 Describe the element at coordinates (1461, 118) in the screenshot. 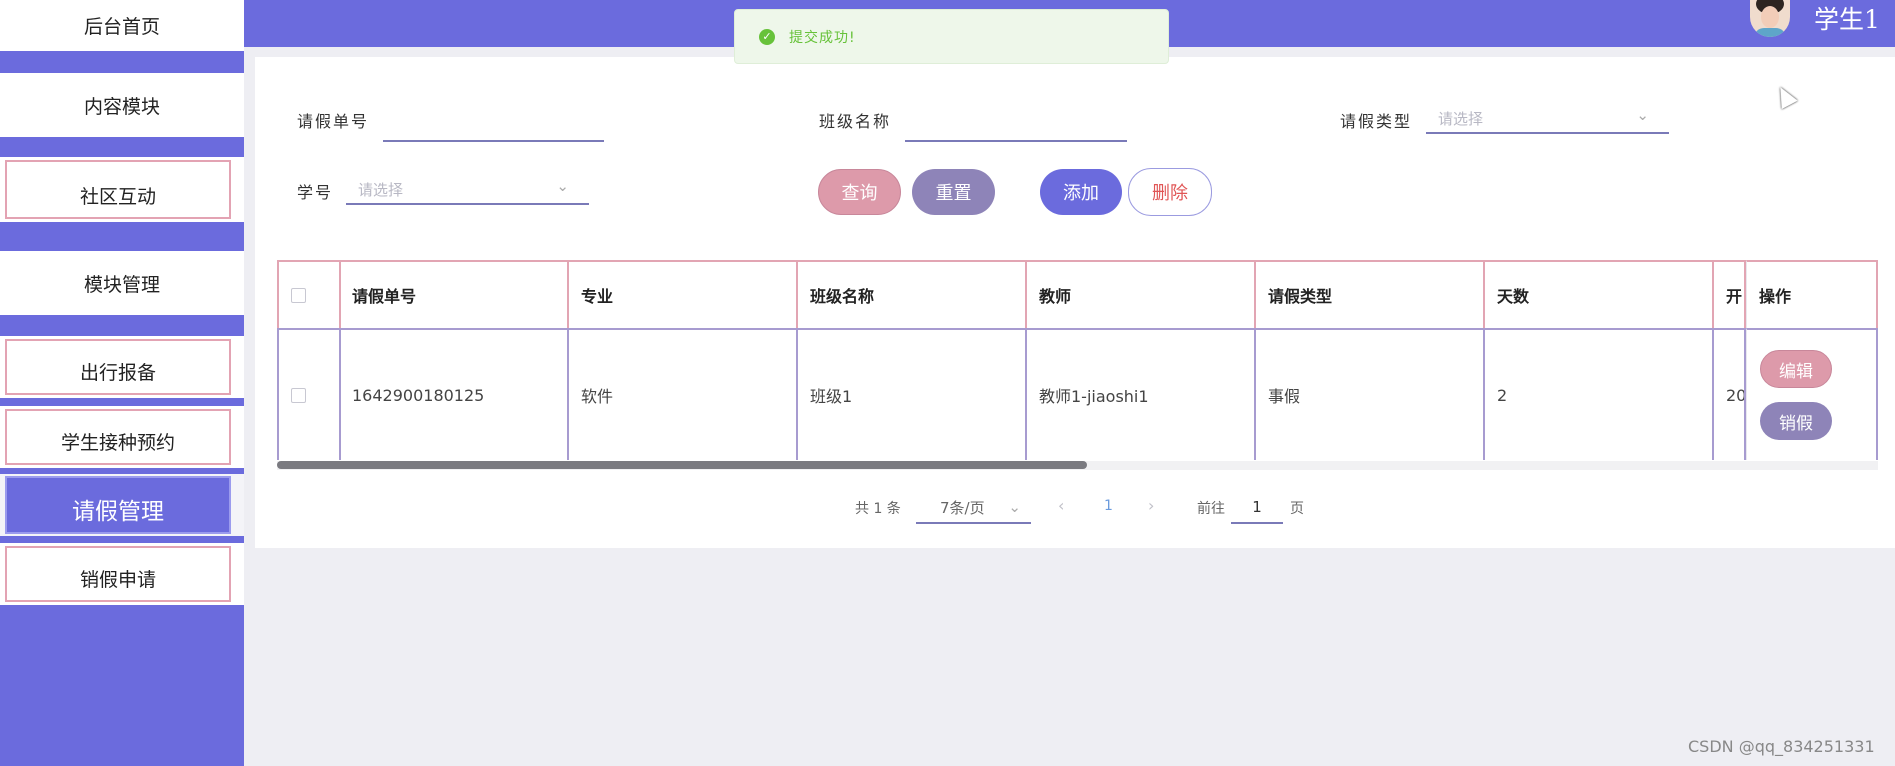

I see `leave-type-placeholder: 请选择` at that location.